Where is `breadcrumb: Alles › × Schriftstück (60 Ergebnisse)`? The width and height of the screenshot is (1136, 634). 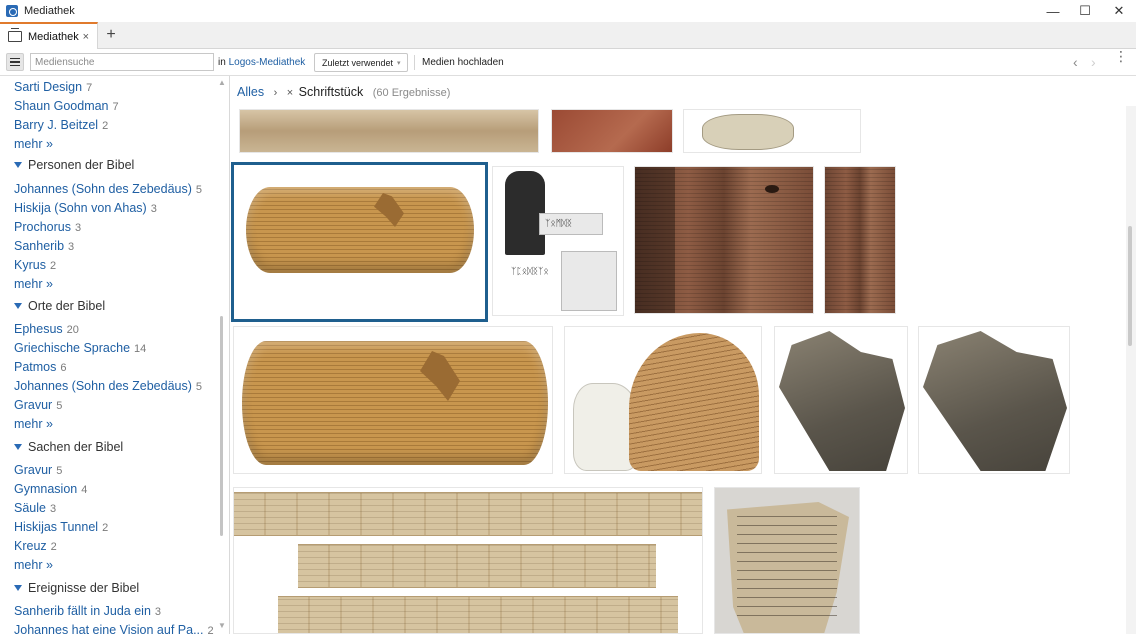
breadcrumb: Alles › × Schriftstück (60 Ergebnisse) is located at coordinates (343, 92).